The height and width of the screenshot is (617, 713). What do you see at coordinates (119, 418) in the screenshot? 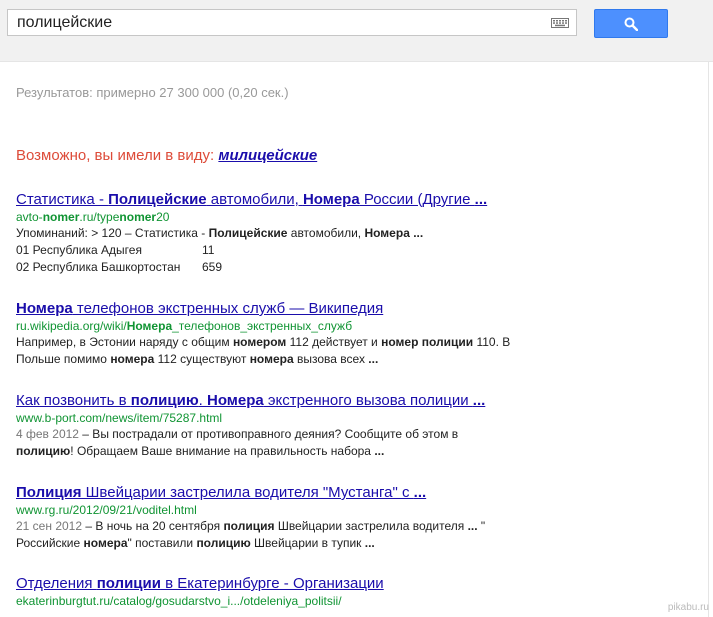
I see `text-fragment: www.b-port.com/news/item/75287.html` at bounding box center [119, 418].